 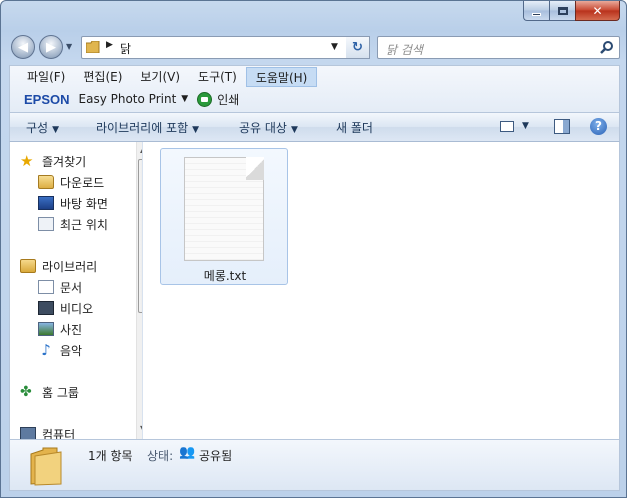 What do you see at coordinates (71, 47) in the screenshot?
I see `recent-pages-dropdown: ▼` at bounding box center [71, 47].